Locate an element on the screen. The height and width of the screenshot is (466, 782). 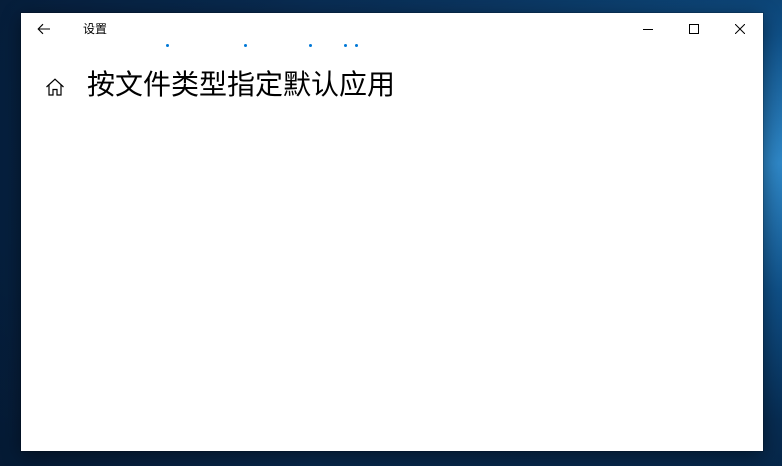
home-button is located at coordinates (55, 87).